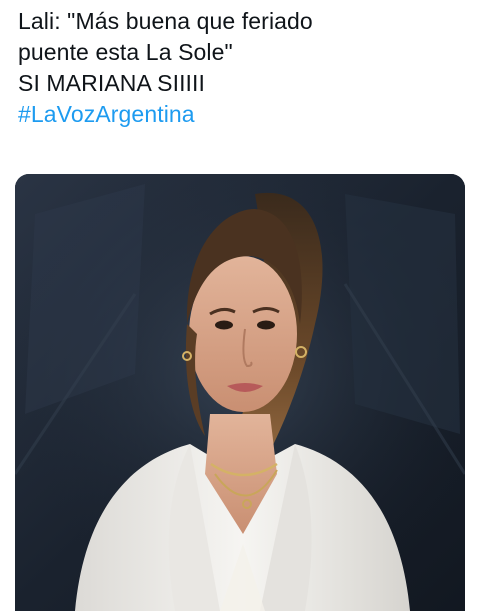 Image resolution: width=480 pixels, height=611 pixels. What do you see at coordinates (125, 52) in the screenshot?
I see `tweet-text-line: puente esta La Sole"` at bounding box center [125, 52].